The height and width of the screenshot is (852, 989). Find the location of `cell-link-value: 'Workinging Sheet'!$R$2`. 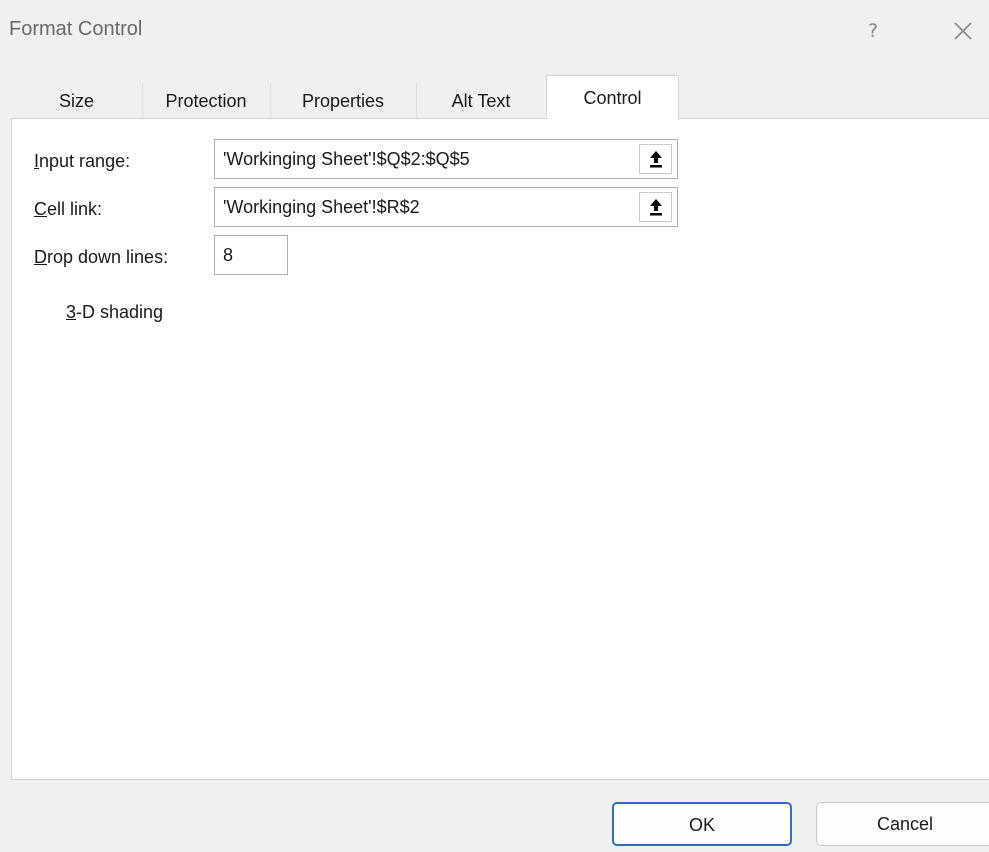

cell-link-value: 'Workinging Sheet'!$R$2 is located at coordinates (321, 207).